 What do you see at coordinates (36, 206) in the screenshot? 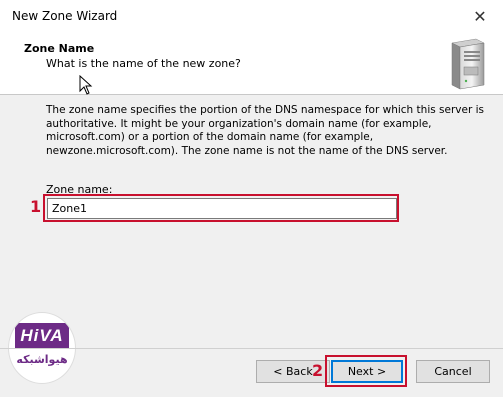
I see `step-marker-1: 1` at bounding box center [36, 206].